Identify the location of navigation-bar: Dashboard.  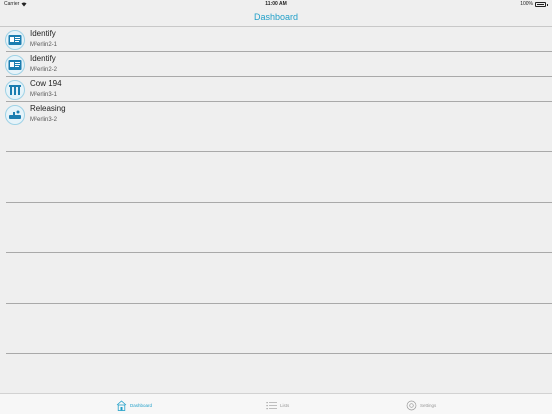
(276, 17).